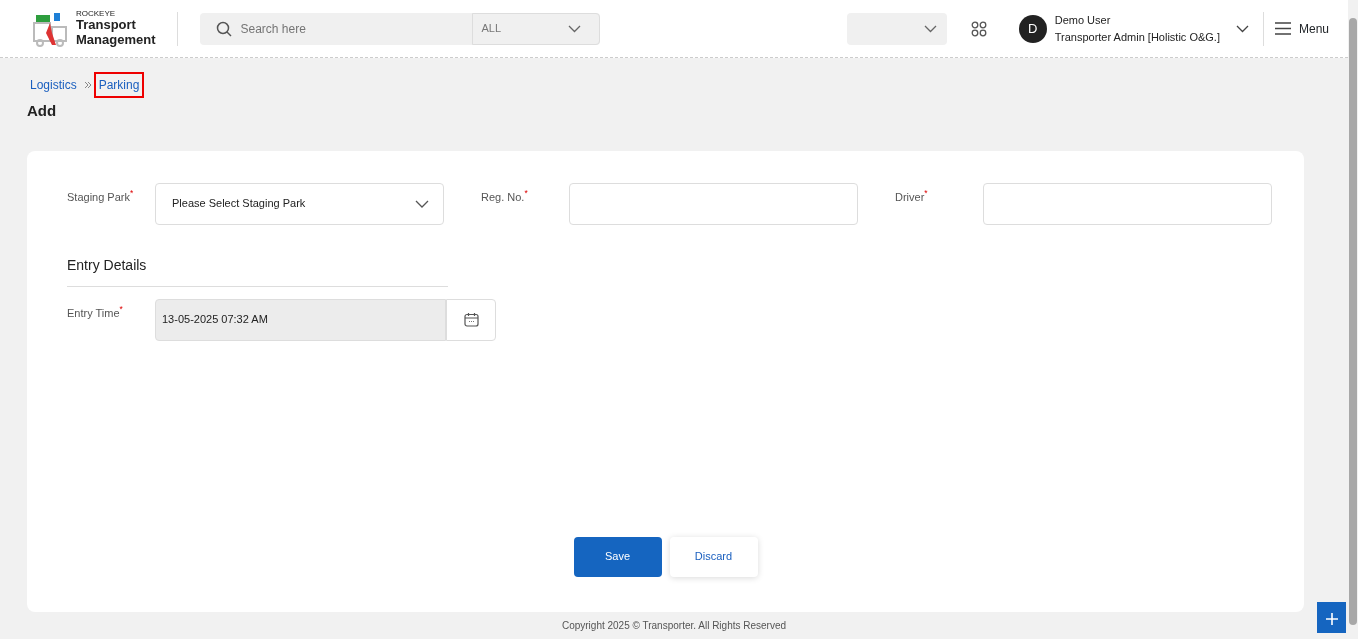  I want to click on breadcrumb-link: Parking, so click(119, 85).